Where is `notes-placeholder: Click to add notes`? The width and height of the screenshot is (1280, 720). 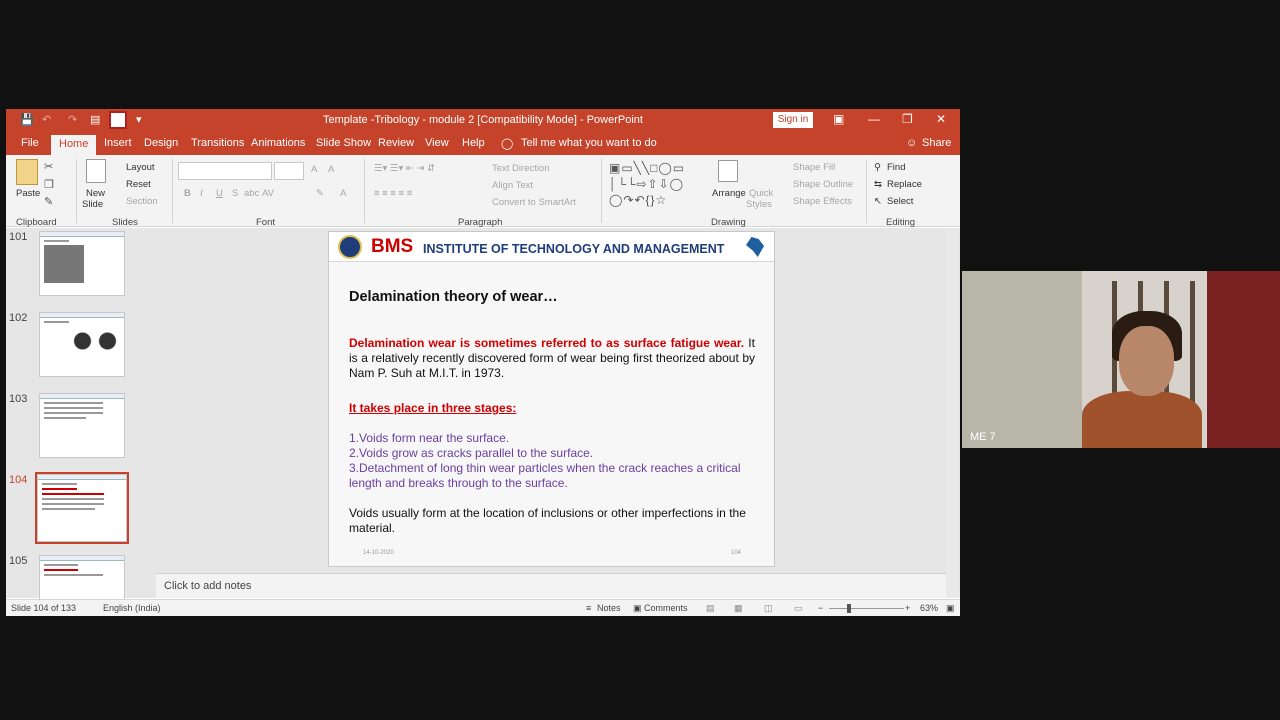
notes-placeholder: Click to add notes is located at coordinates (208, 586).